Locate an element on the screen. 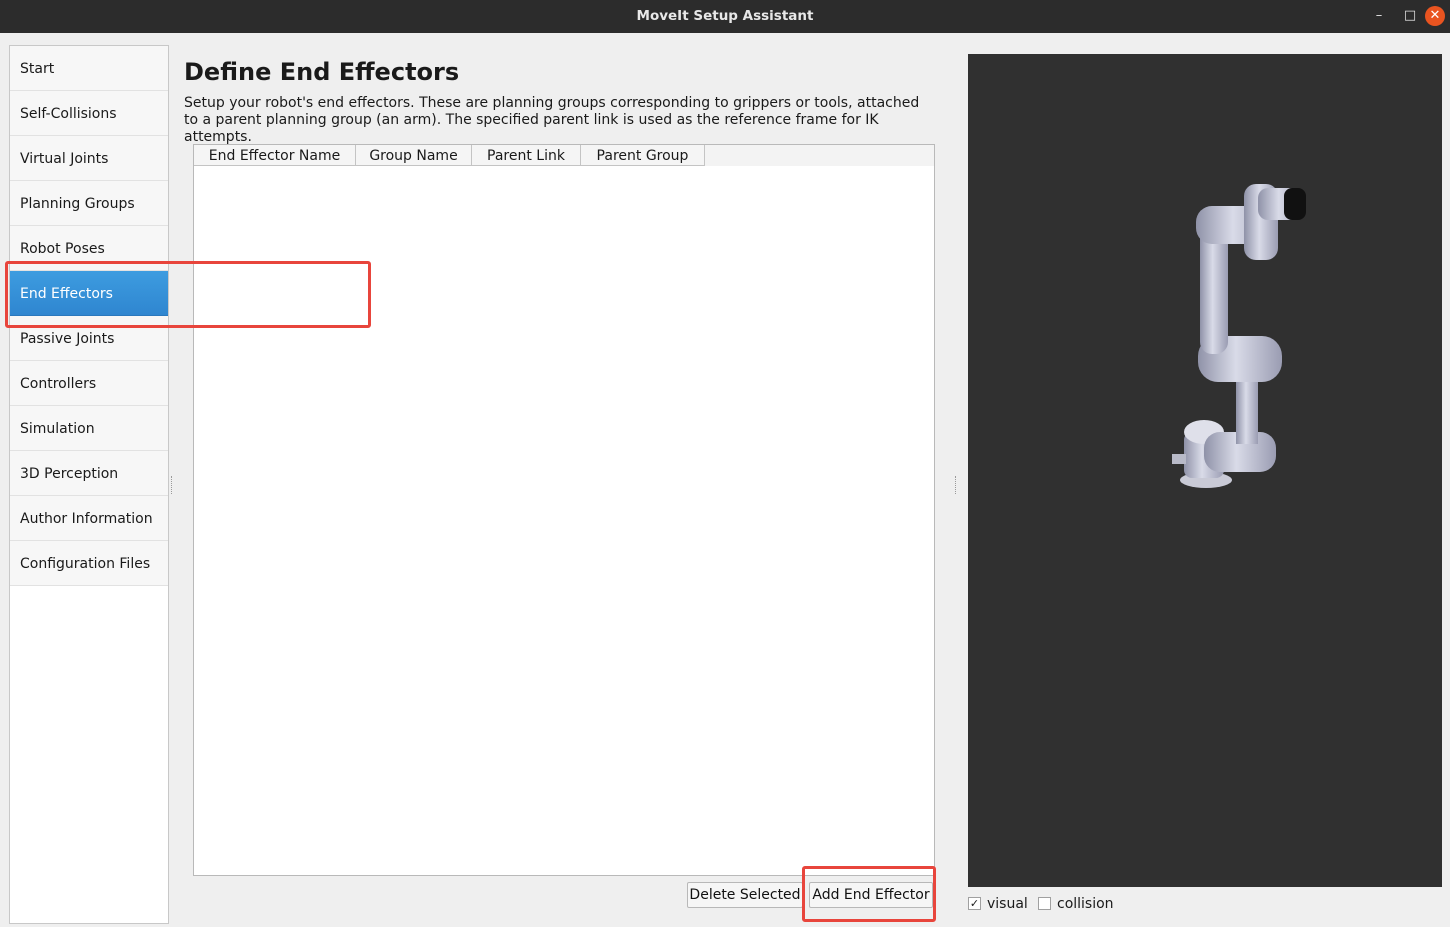  page-title: Define End Effectors is located at coordinates (322, 72).